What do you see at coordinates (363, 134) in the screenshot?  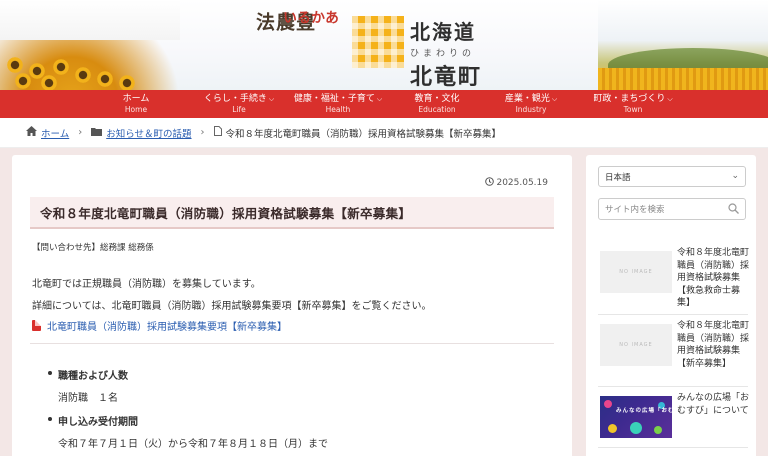 I see `breadcrumb-current: 令和８年度北竜町職員（消防職）採用資格試験募集【新卒募集】` at bounding box center [363, 134].